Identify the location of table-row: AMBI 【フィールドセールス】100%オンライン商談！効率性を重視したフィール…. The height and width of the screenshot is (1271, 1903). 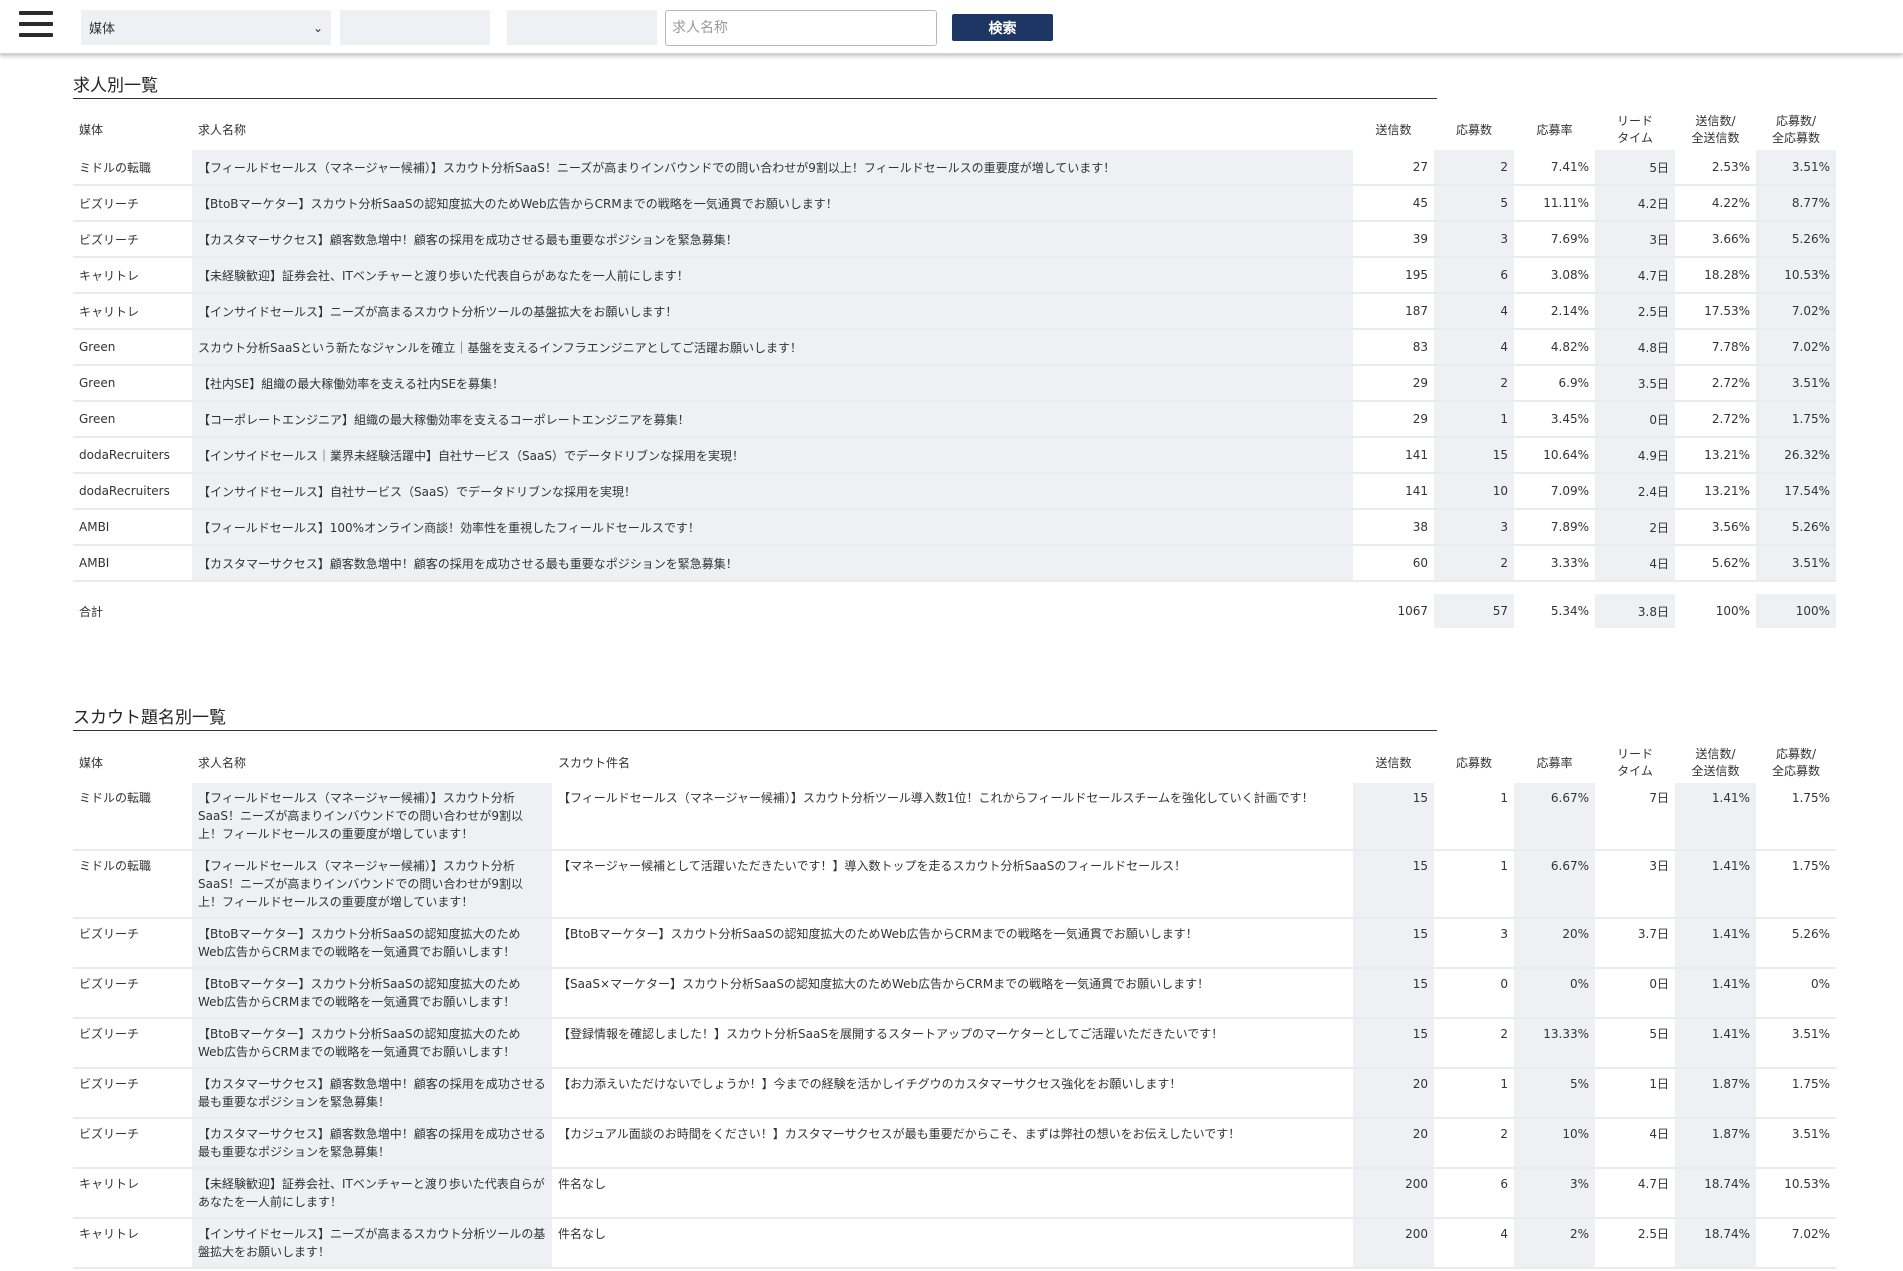
(954, 528).